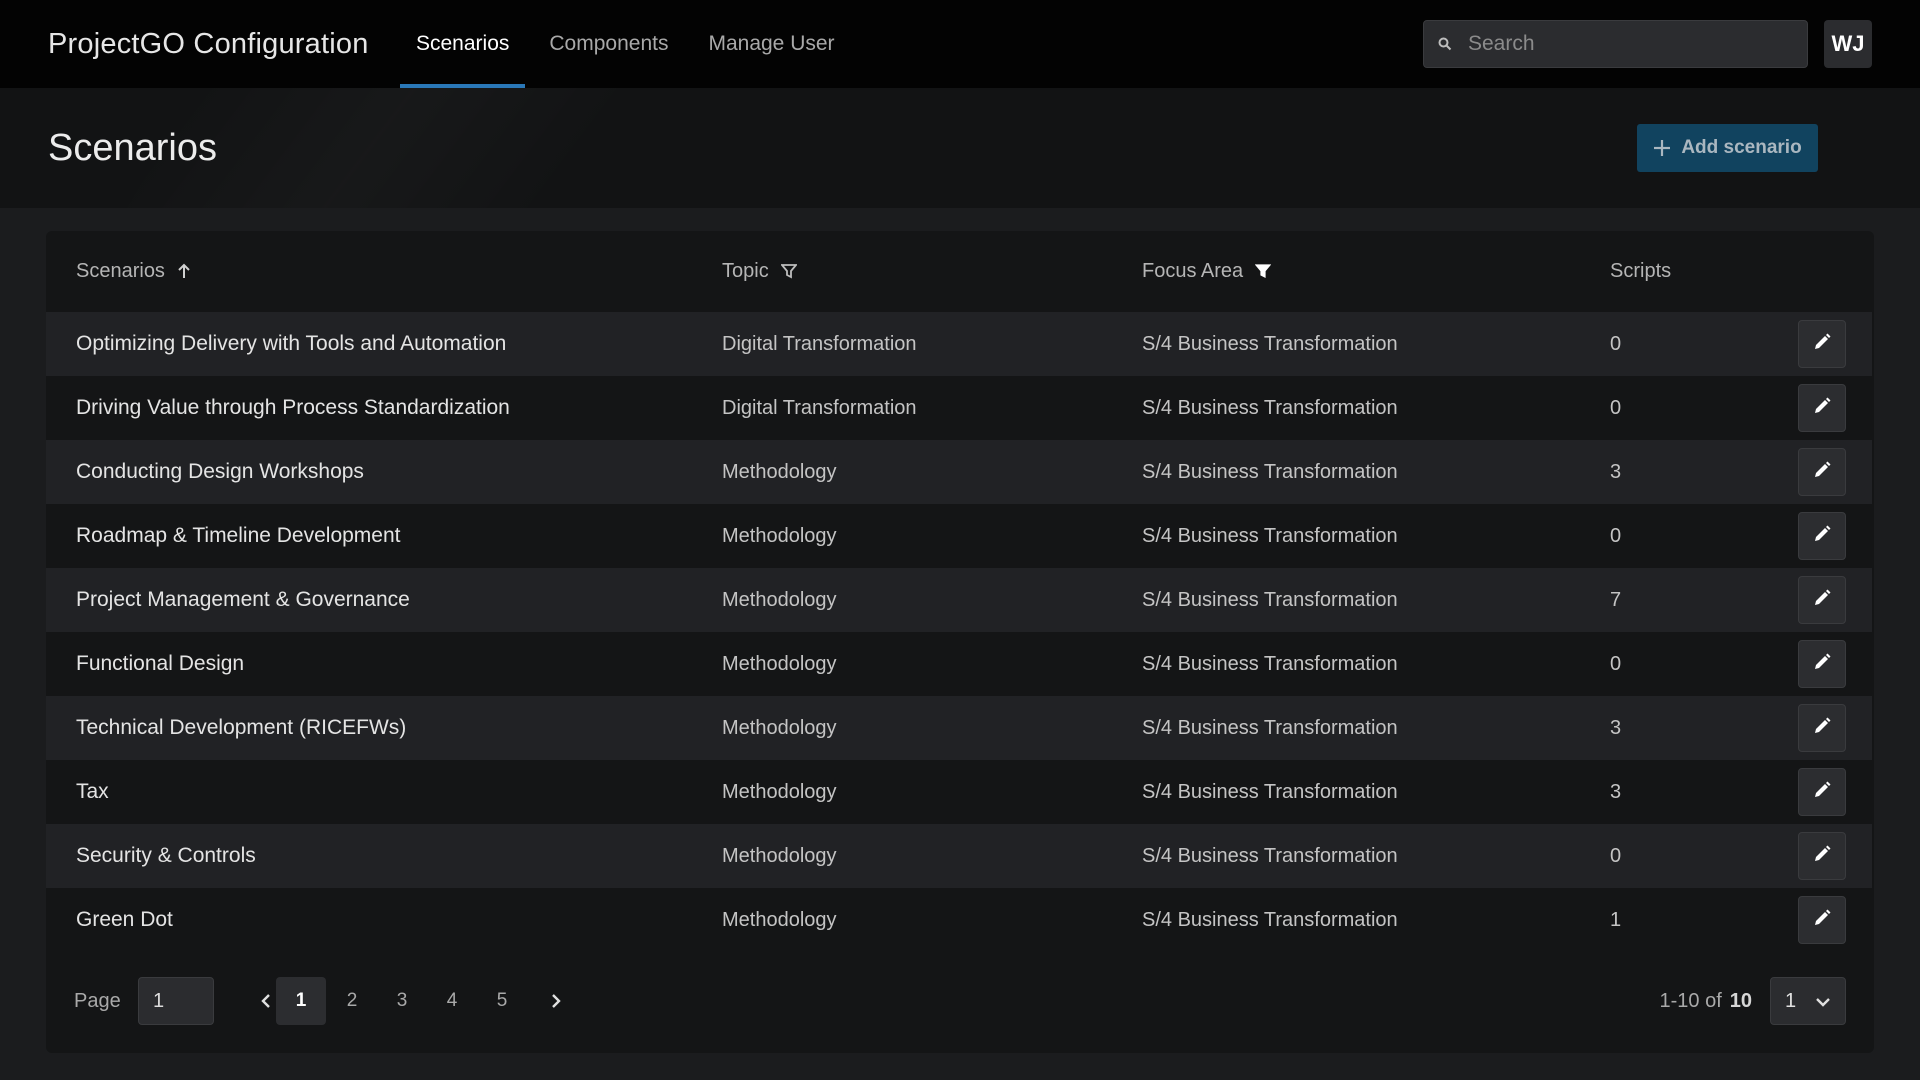 The image size is (1920, 1080). I want to click on column-label-scenarios: Scenarios, so click(120, 270).